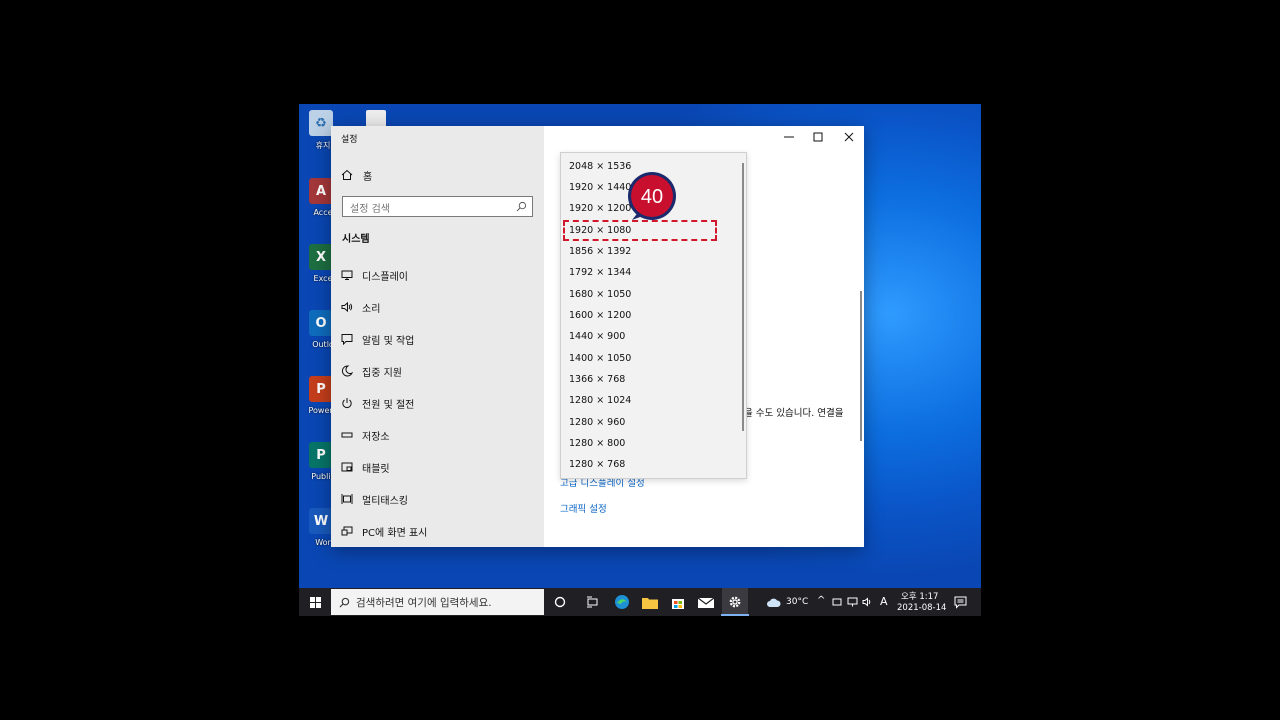  What do you see at coordinates (347, 531) in the screenshot?
I see `project-icon` at bounding box center [347, 531].